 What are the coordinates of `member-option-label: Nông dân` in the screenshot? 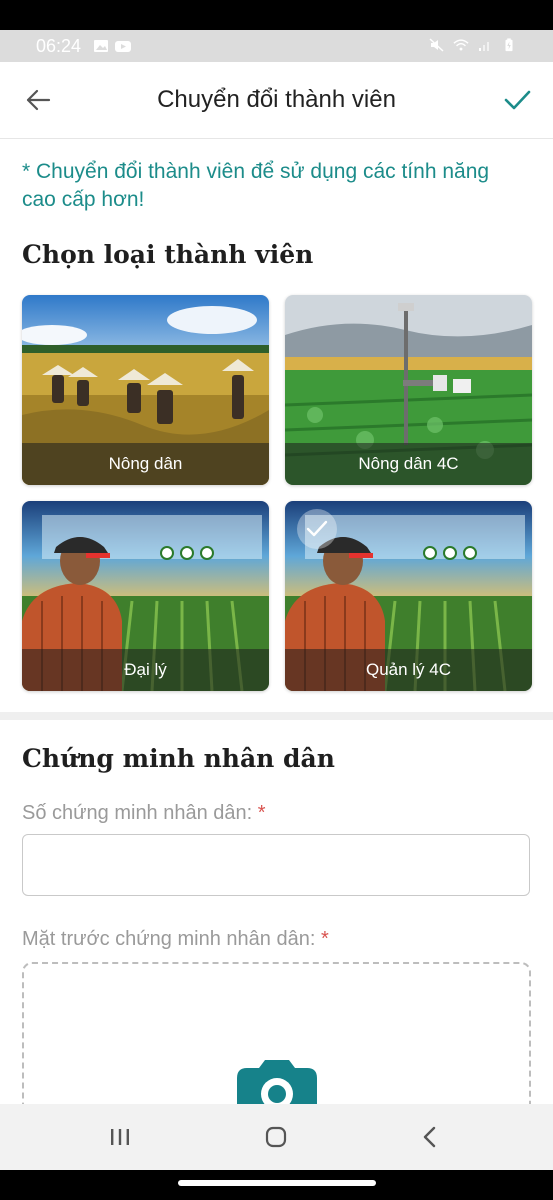 It's located at (145, 464).